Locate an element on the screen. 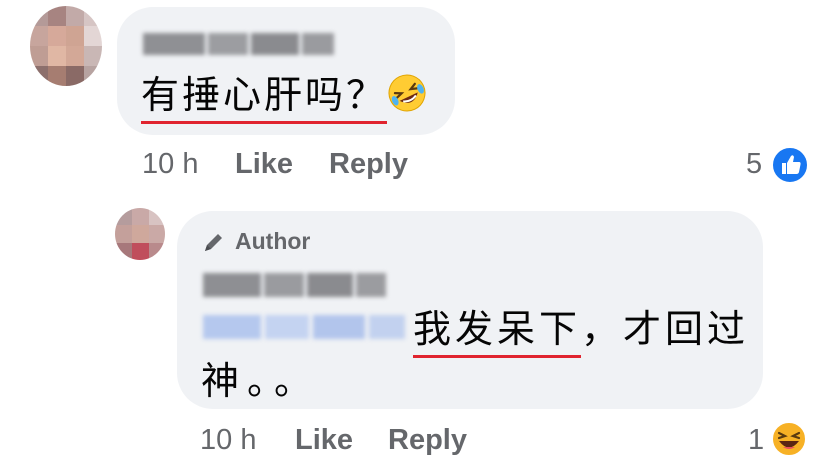 Image resolution: width=828 pixels, height=464 pixels. reply-text-part1: 我发呆下 is located at coordinates (497, 333).